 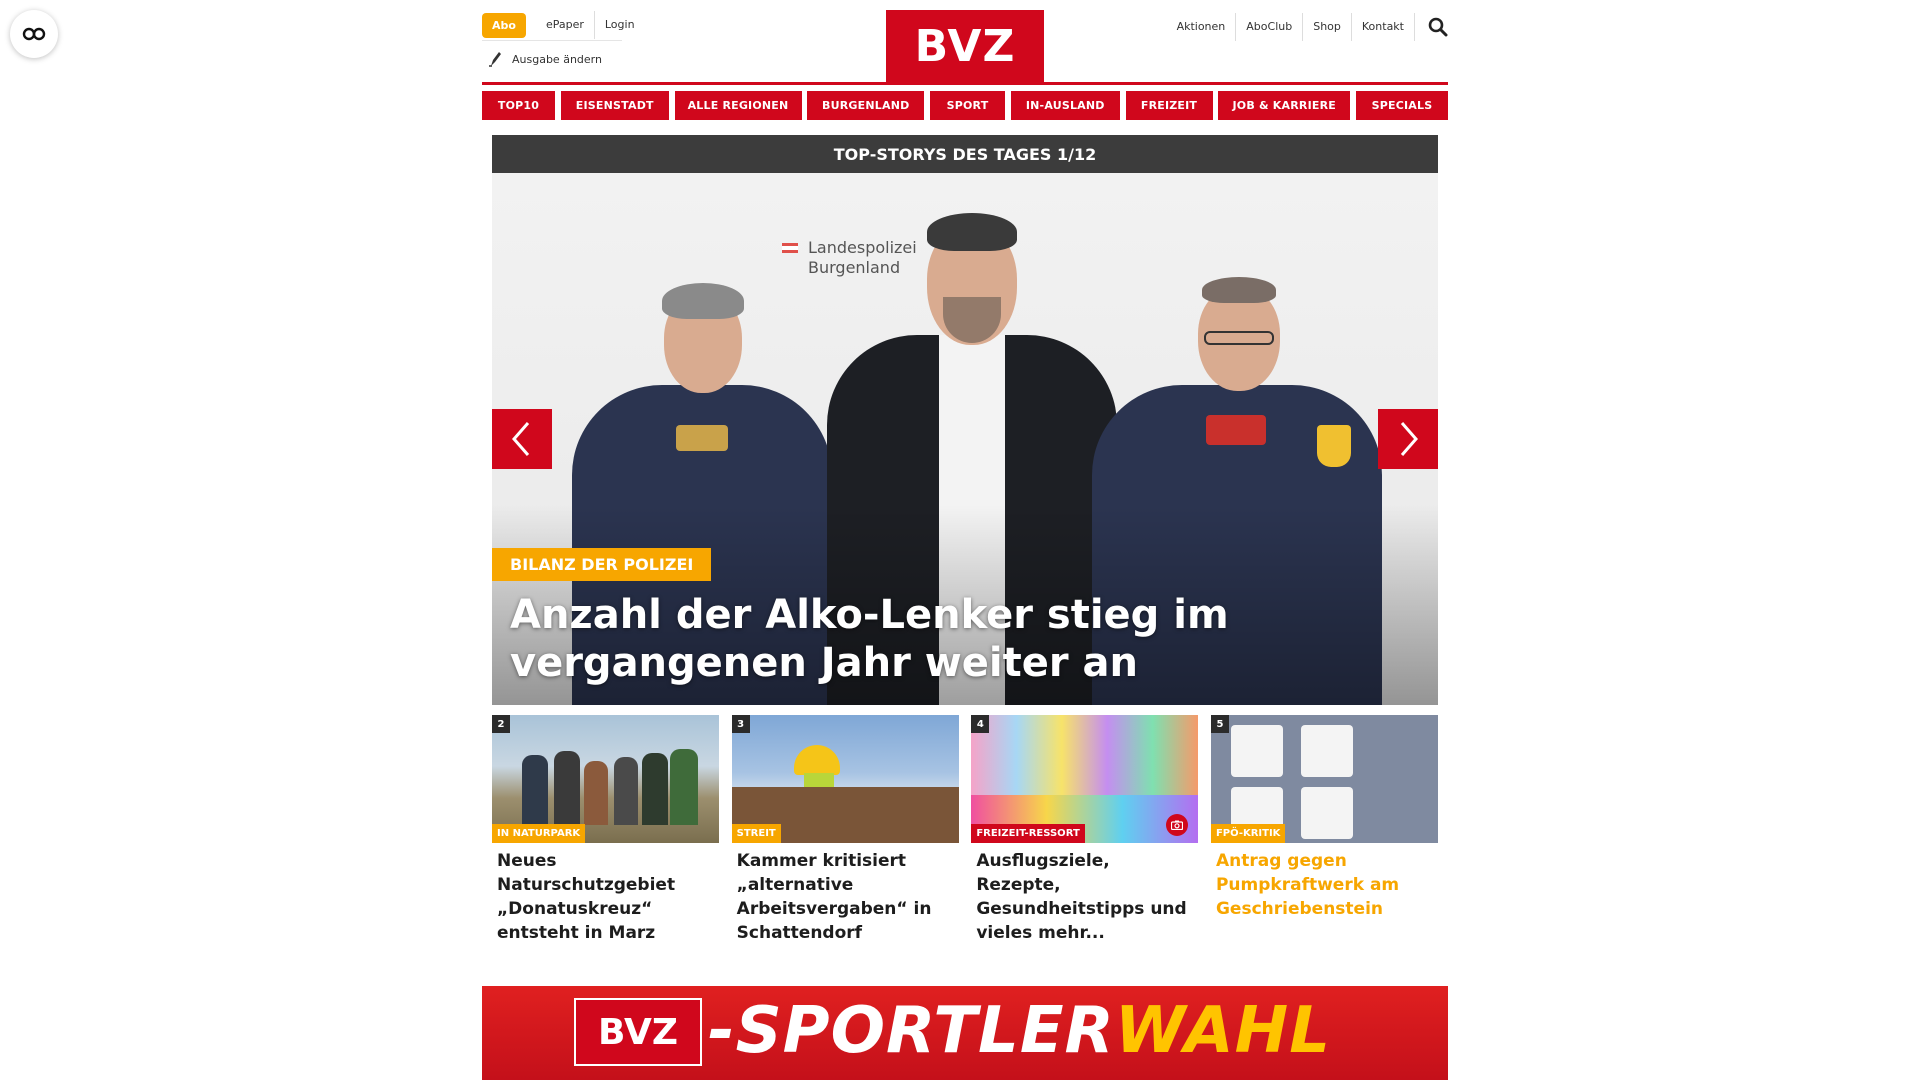 I want to click on nav-item-eisenstadt: EISENSTADT, so click(x=614, y=105).